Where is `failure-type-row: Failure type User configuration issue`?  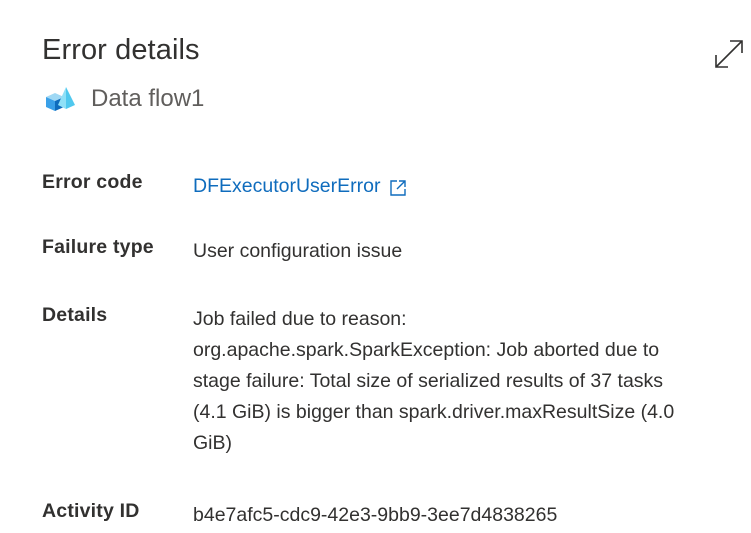
failure-type-row: Failure type User configuration issue is located at coordinates (222, 251).